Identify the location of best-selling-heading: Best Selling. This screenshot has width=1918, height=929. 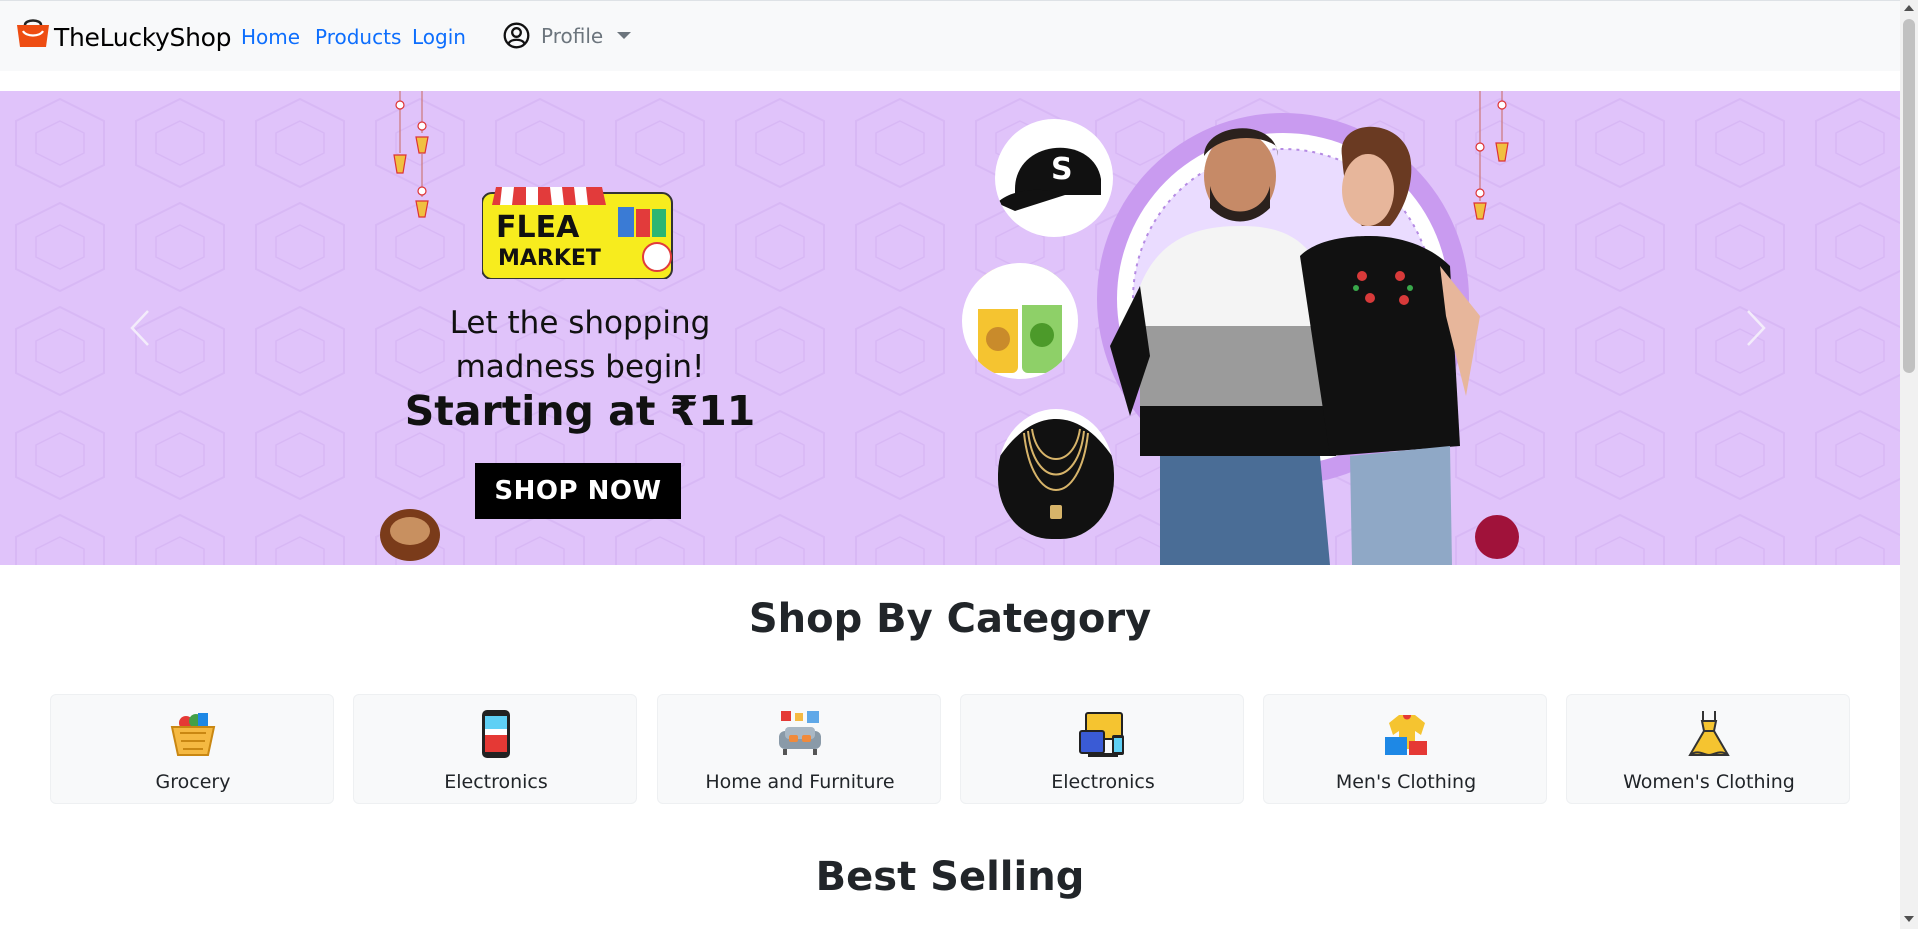
(950, 877).